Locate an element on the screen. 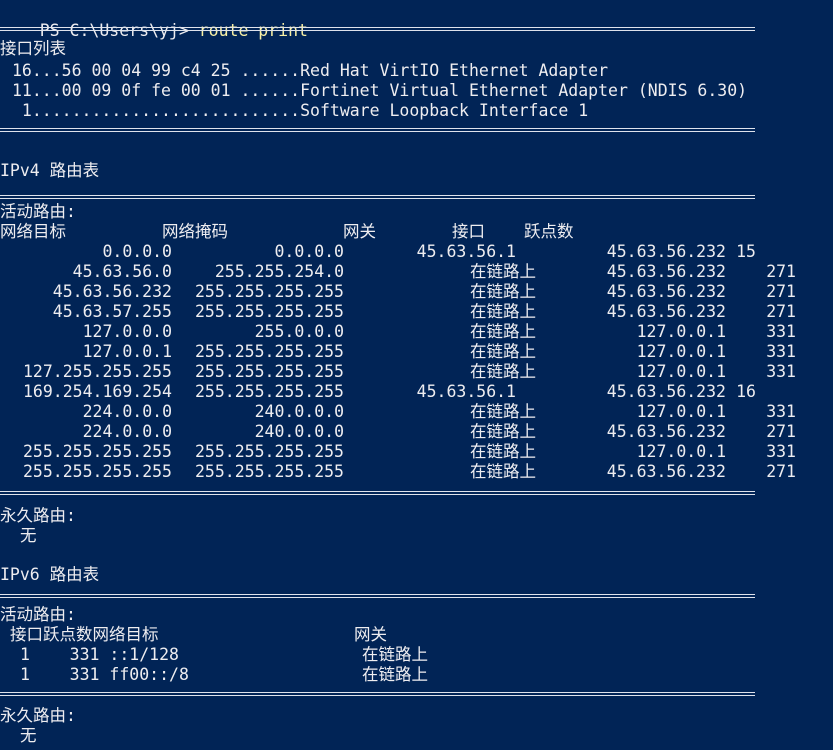 The height and width of the screenshot is (750, 833). route-destination: 45.63.56.0 is located at coordinates (122, 271).